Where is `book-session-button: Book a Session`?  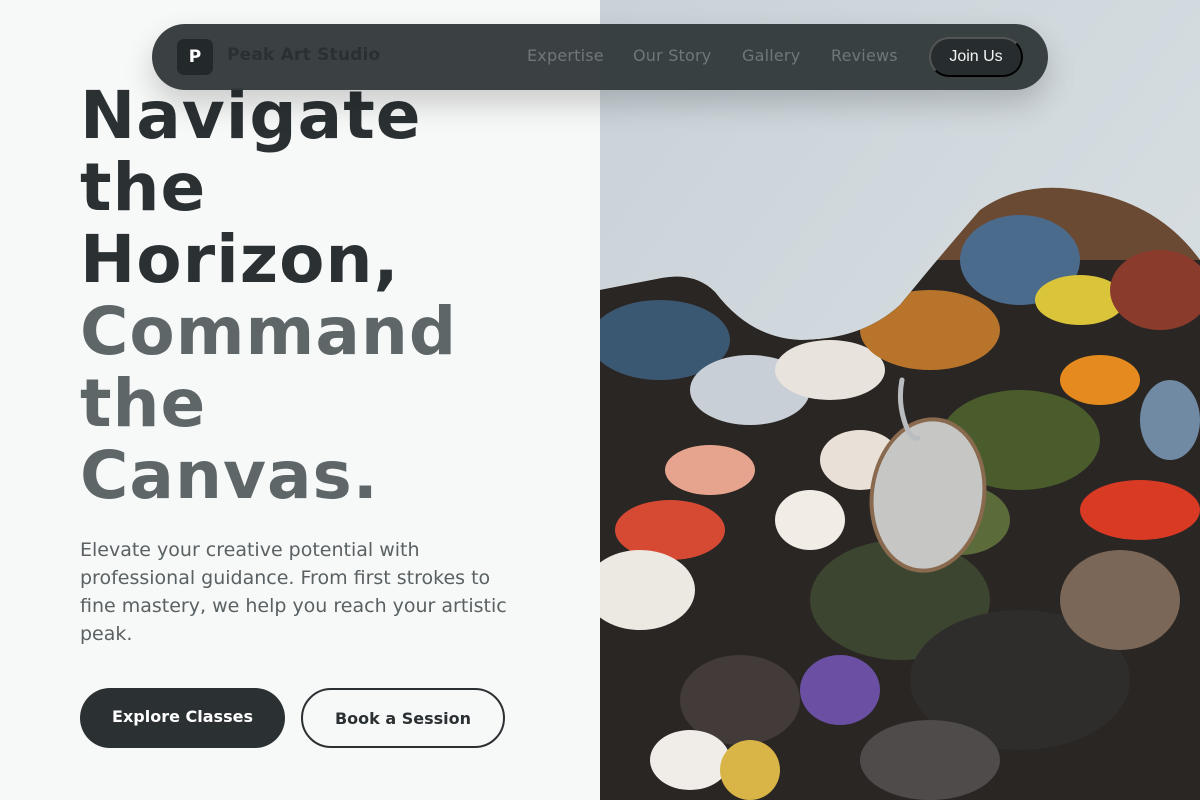 book-session-button: Book a Session is located at coordinates (403, 718).